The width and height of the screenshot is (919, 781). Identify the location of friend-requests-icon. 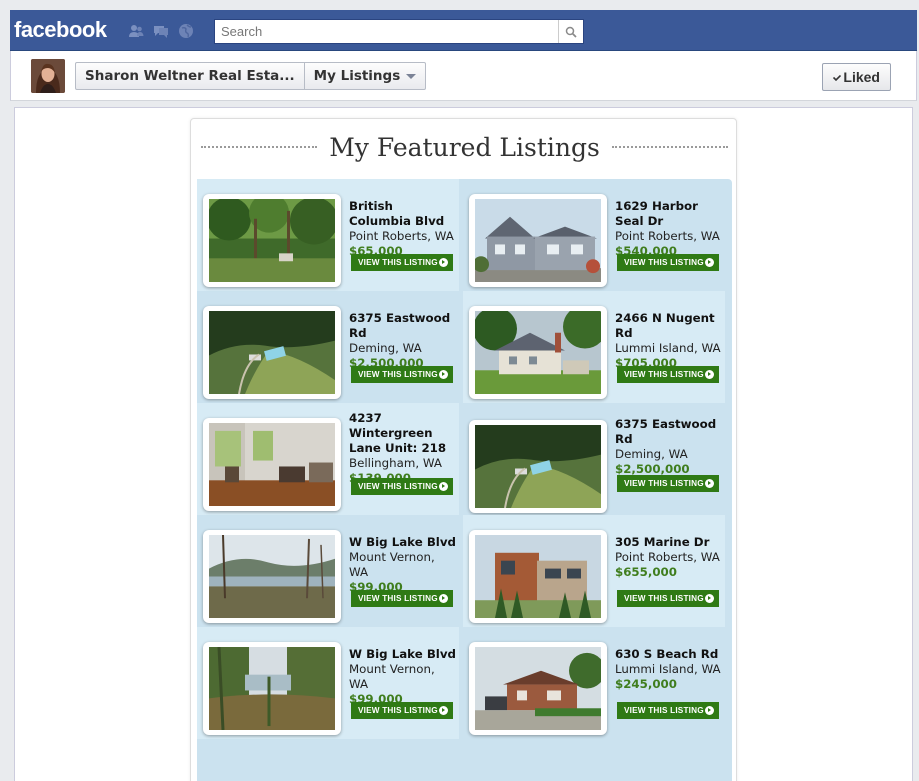
(136, 31).